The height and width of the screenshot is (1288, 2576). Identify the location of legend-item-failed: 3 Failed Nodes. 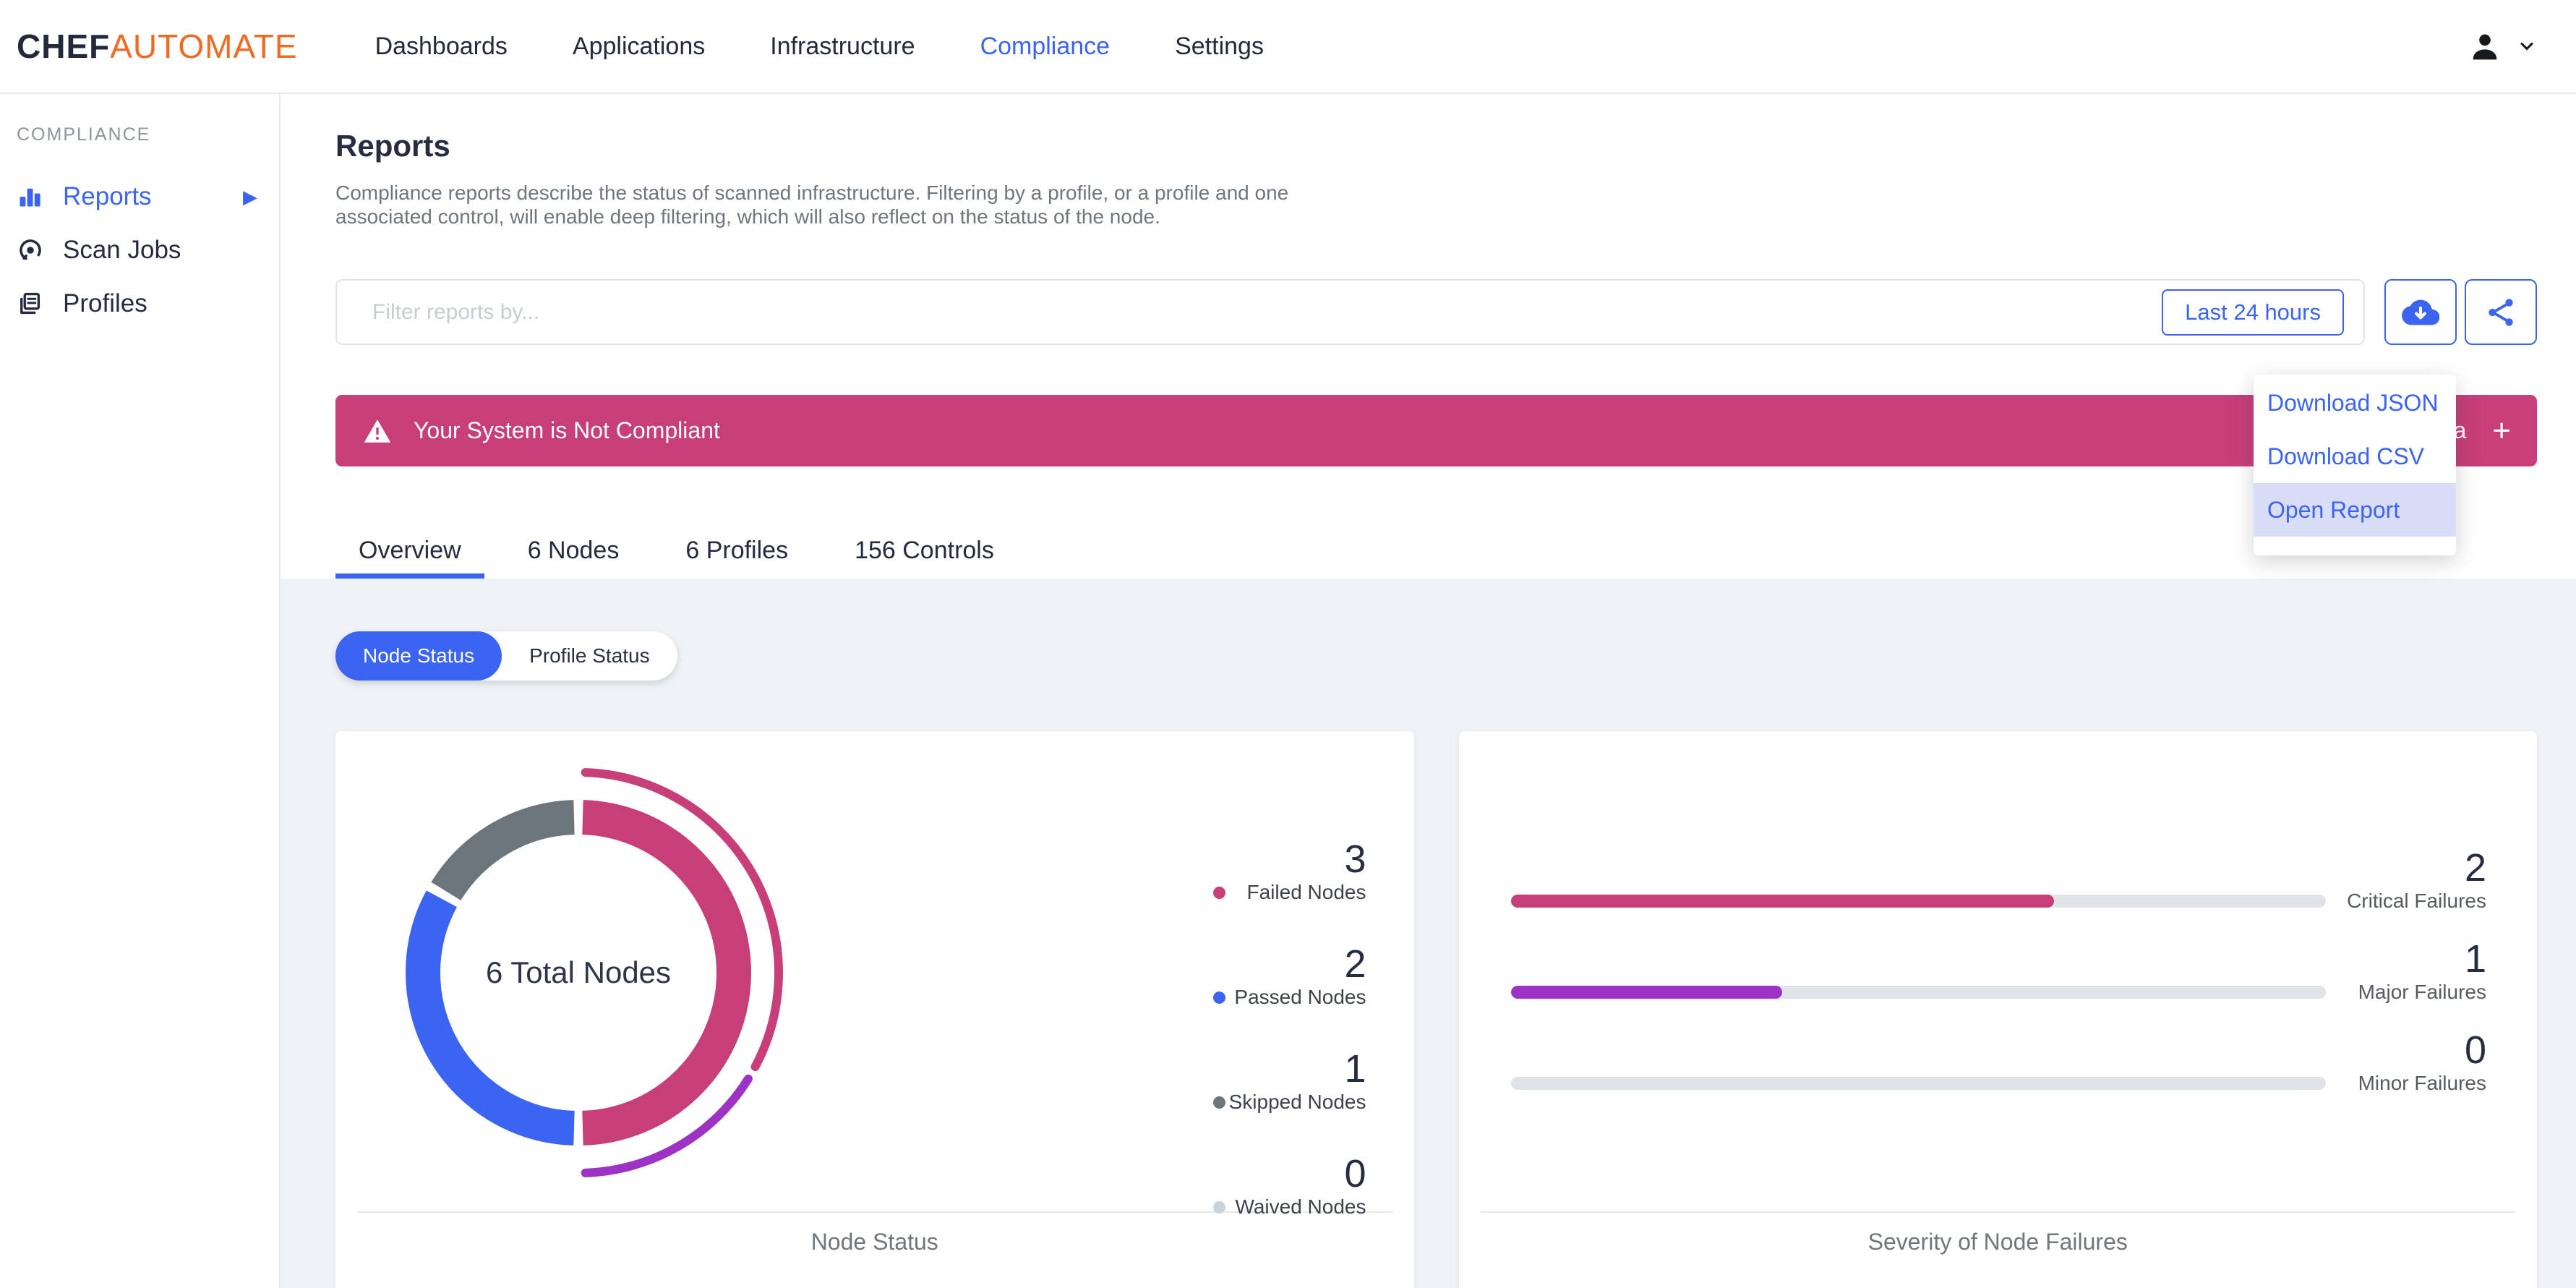
(1289, 871).